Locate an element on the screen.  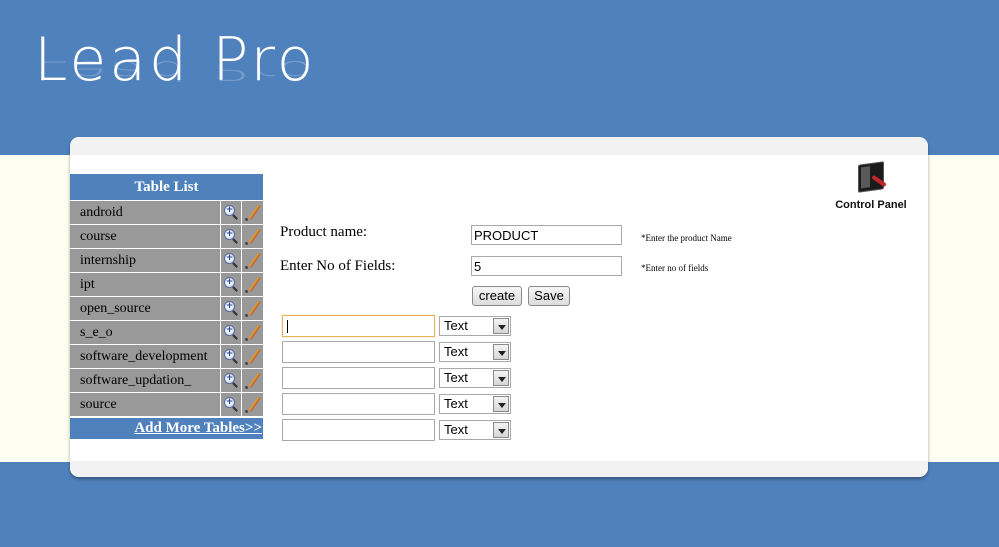
fields-count-label: Enter No of Fields: is located at coordinates (338, 266).